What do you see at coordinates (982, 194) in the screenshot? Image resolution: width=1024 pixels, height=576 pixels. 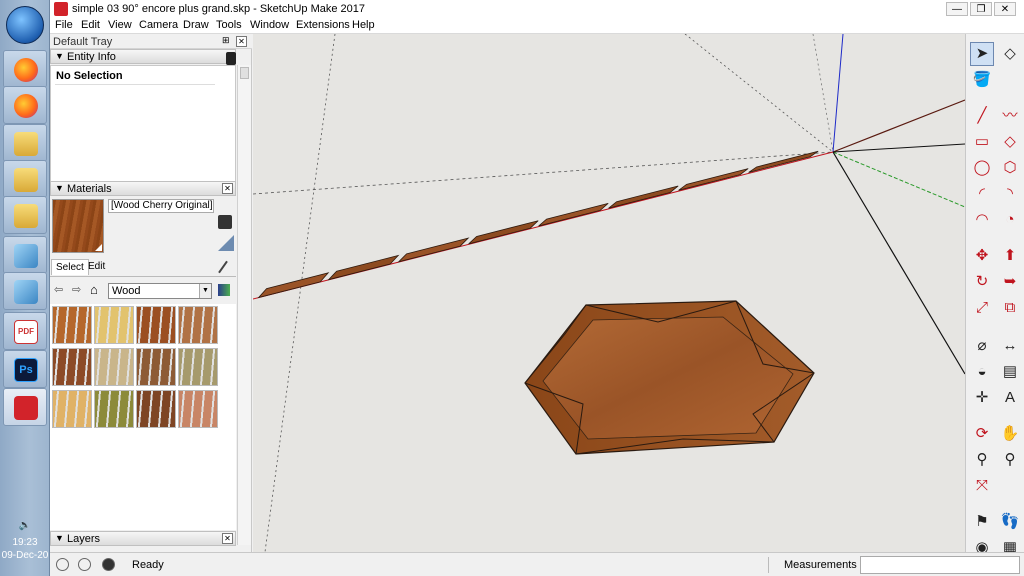 I see `arc-tool-icon: ◜` at bounding box center [982, 194].